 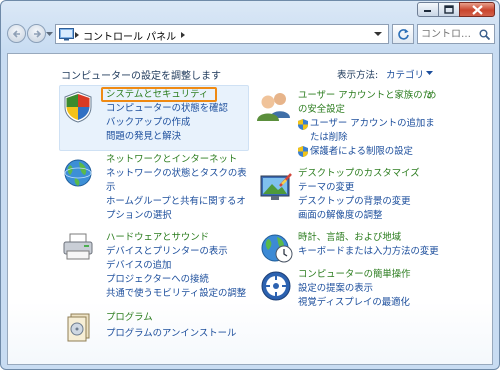 What do you see at coordinates (176, 293) in the screenshot?
I see `mobility-settings-link: 共通で使うモビリティ設定の調整` at bounding box center [176, 293].